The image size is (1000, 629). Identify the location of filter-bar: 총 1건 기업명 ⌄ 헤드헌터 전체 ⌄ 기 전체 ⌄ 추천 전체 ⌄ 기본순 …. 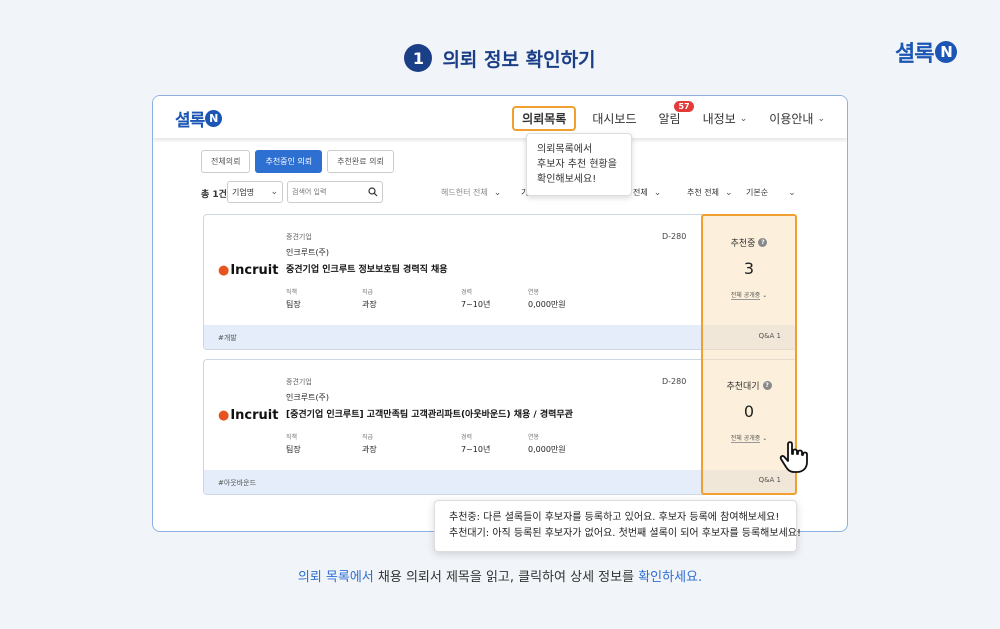
(501, 192).